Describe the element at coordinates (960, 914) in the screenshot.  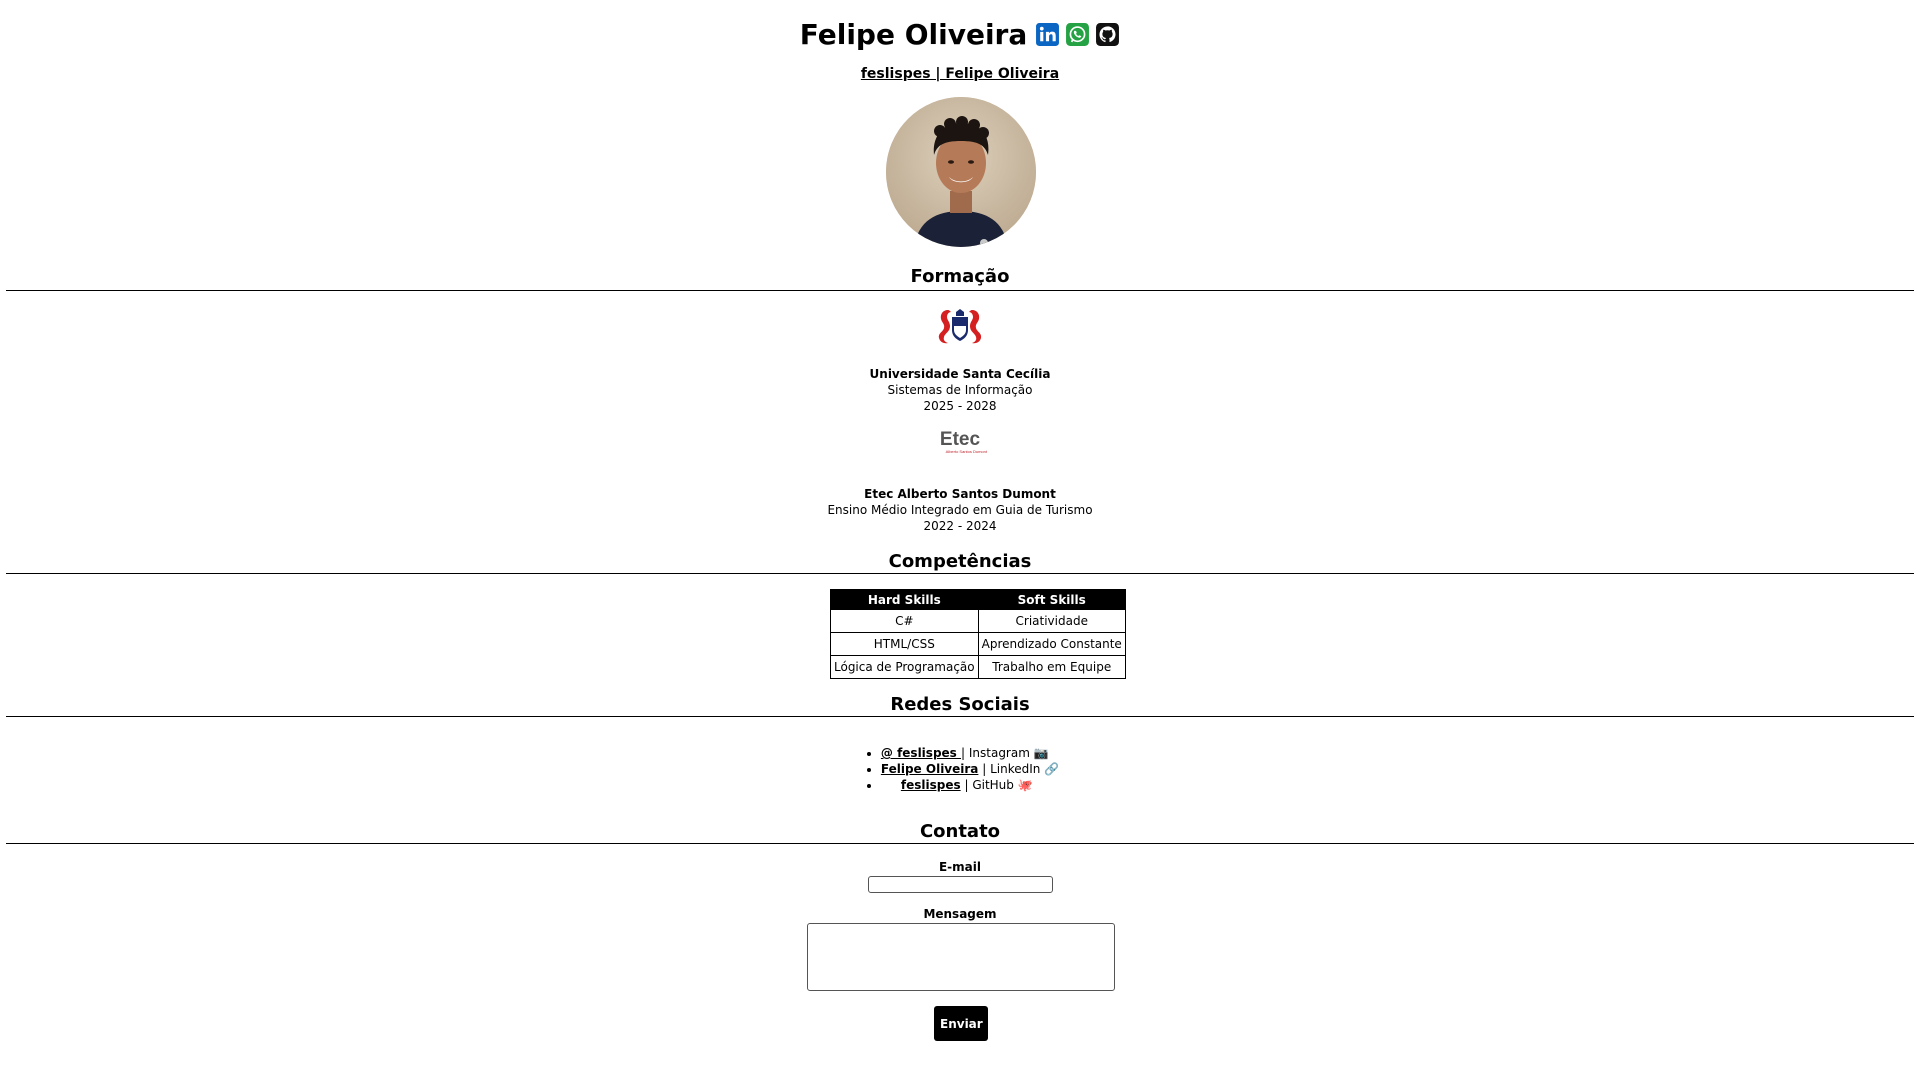
I see `message-label: Mensagem` at that location.